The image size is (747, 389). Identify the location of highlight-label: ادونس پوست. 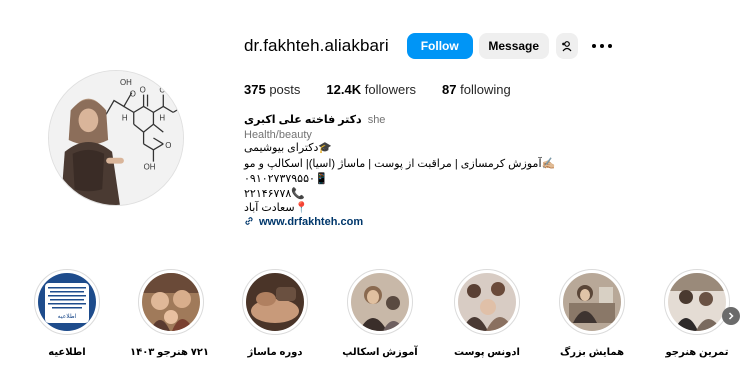
(487, 352).